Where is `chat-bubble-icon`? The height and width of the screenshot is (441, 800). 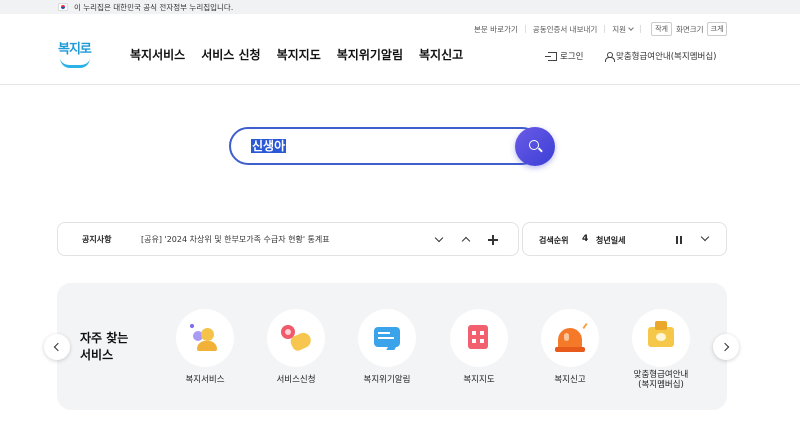
chat-bubble-icon is located at coordinates (387, 338).